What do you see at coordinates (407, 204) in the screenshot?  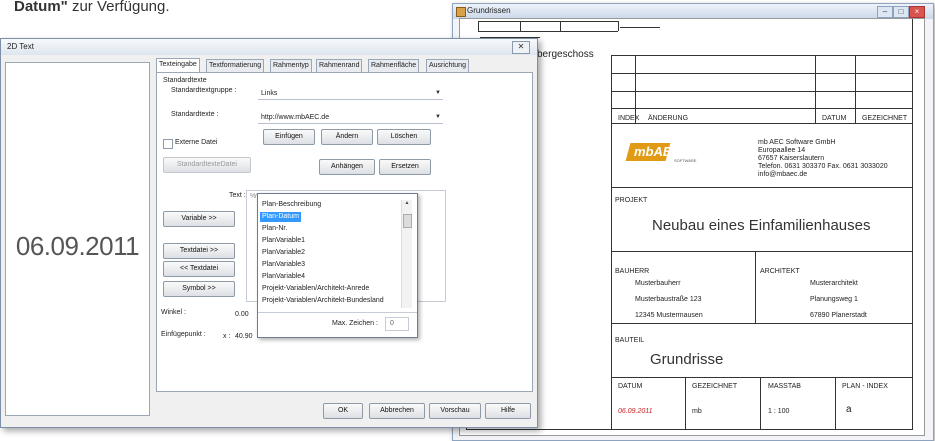 I see `scroll-up-icon: ▲` at bounding box center [407, 204].